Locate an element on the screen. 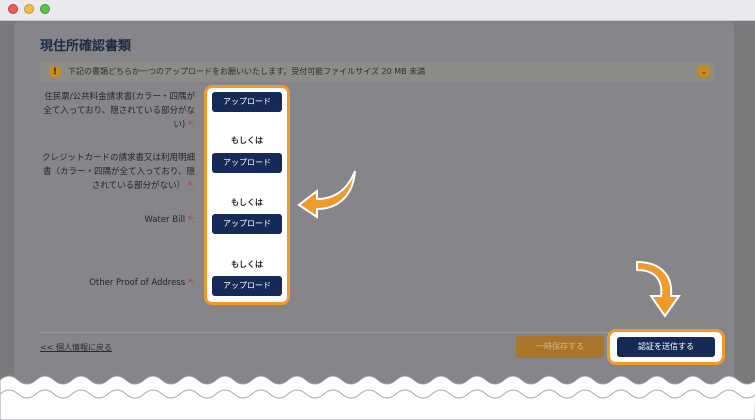  torn-edge-decoration is located at coordinates (377, 397).